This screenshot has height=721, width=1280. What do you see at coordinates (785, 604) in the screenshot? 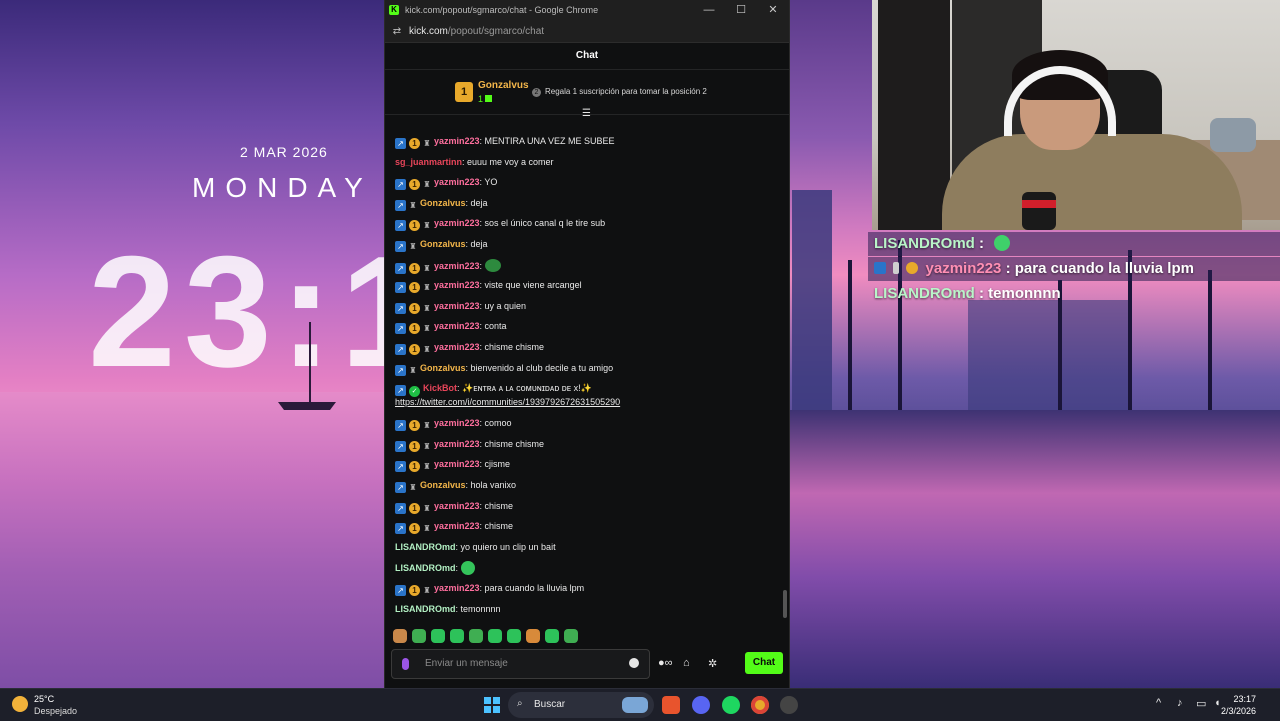
I see `chat-scrollbar` at bounding box center [785, 604].